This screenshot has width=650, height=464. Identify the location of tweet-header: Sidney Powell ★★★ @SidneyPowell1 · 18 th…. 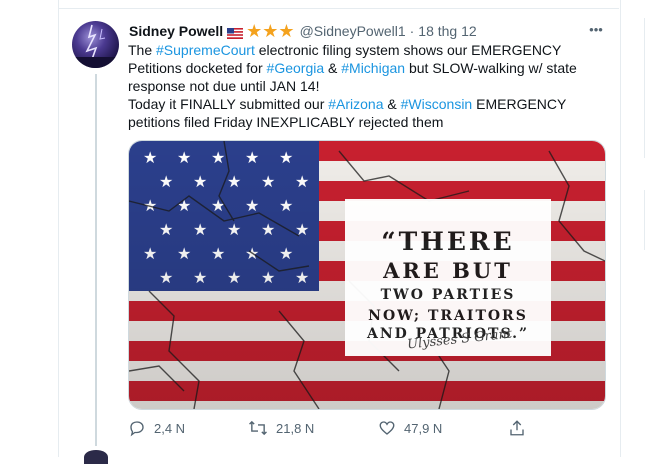
(303, 31).